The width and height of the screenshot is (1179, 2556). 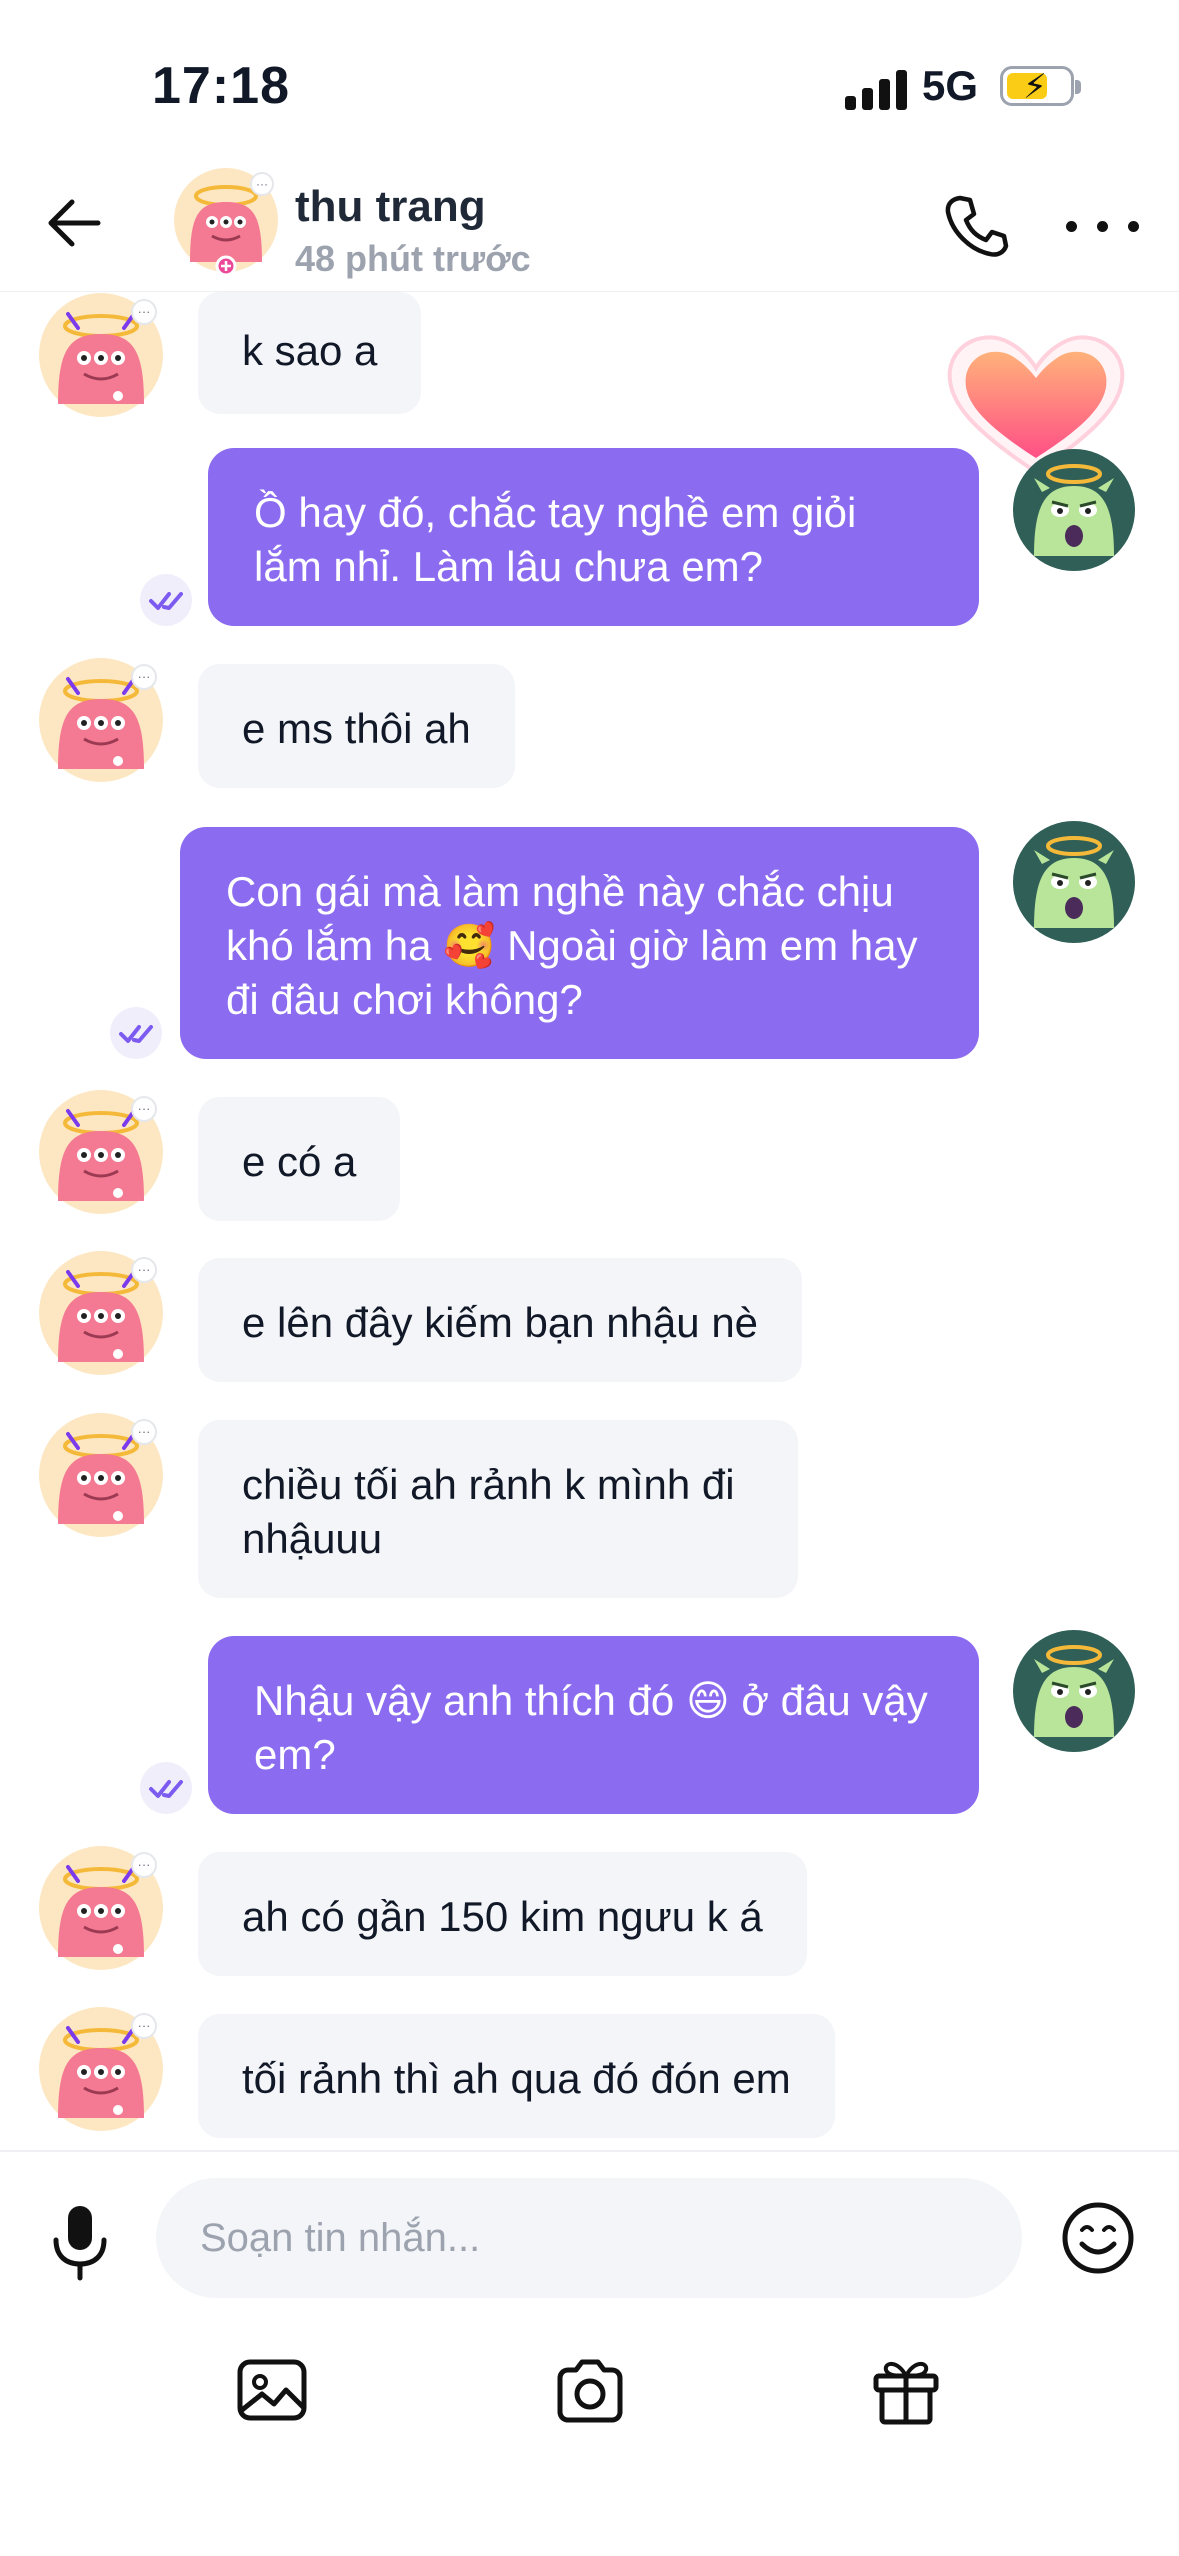 What do you see at coordinates (593, 1725) in the screenshot?
I see `outgoing-message: Nhậu vậy anh thích đó 😄 ở đâu vậy em?` at bounding box center [593, 1725].